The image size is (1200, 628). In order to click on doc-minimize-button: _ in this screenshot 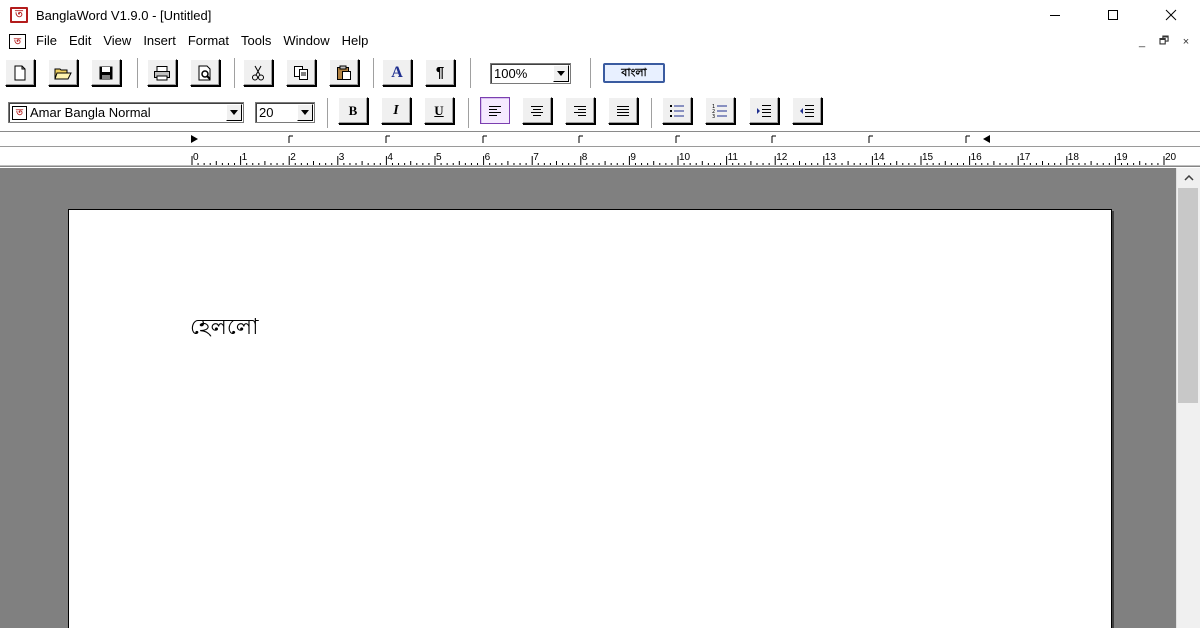, I will do `click(1142, 41)`.